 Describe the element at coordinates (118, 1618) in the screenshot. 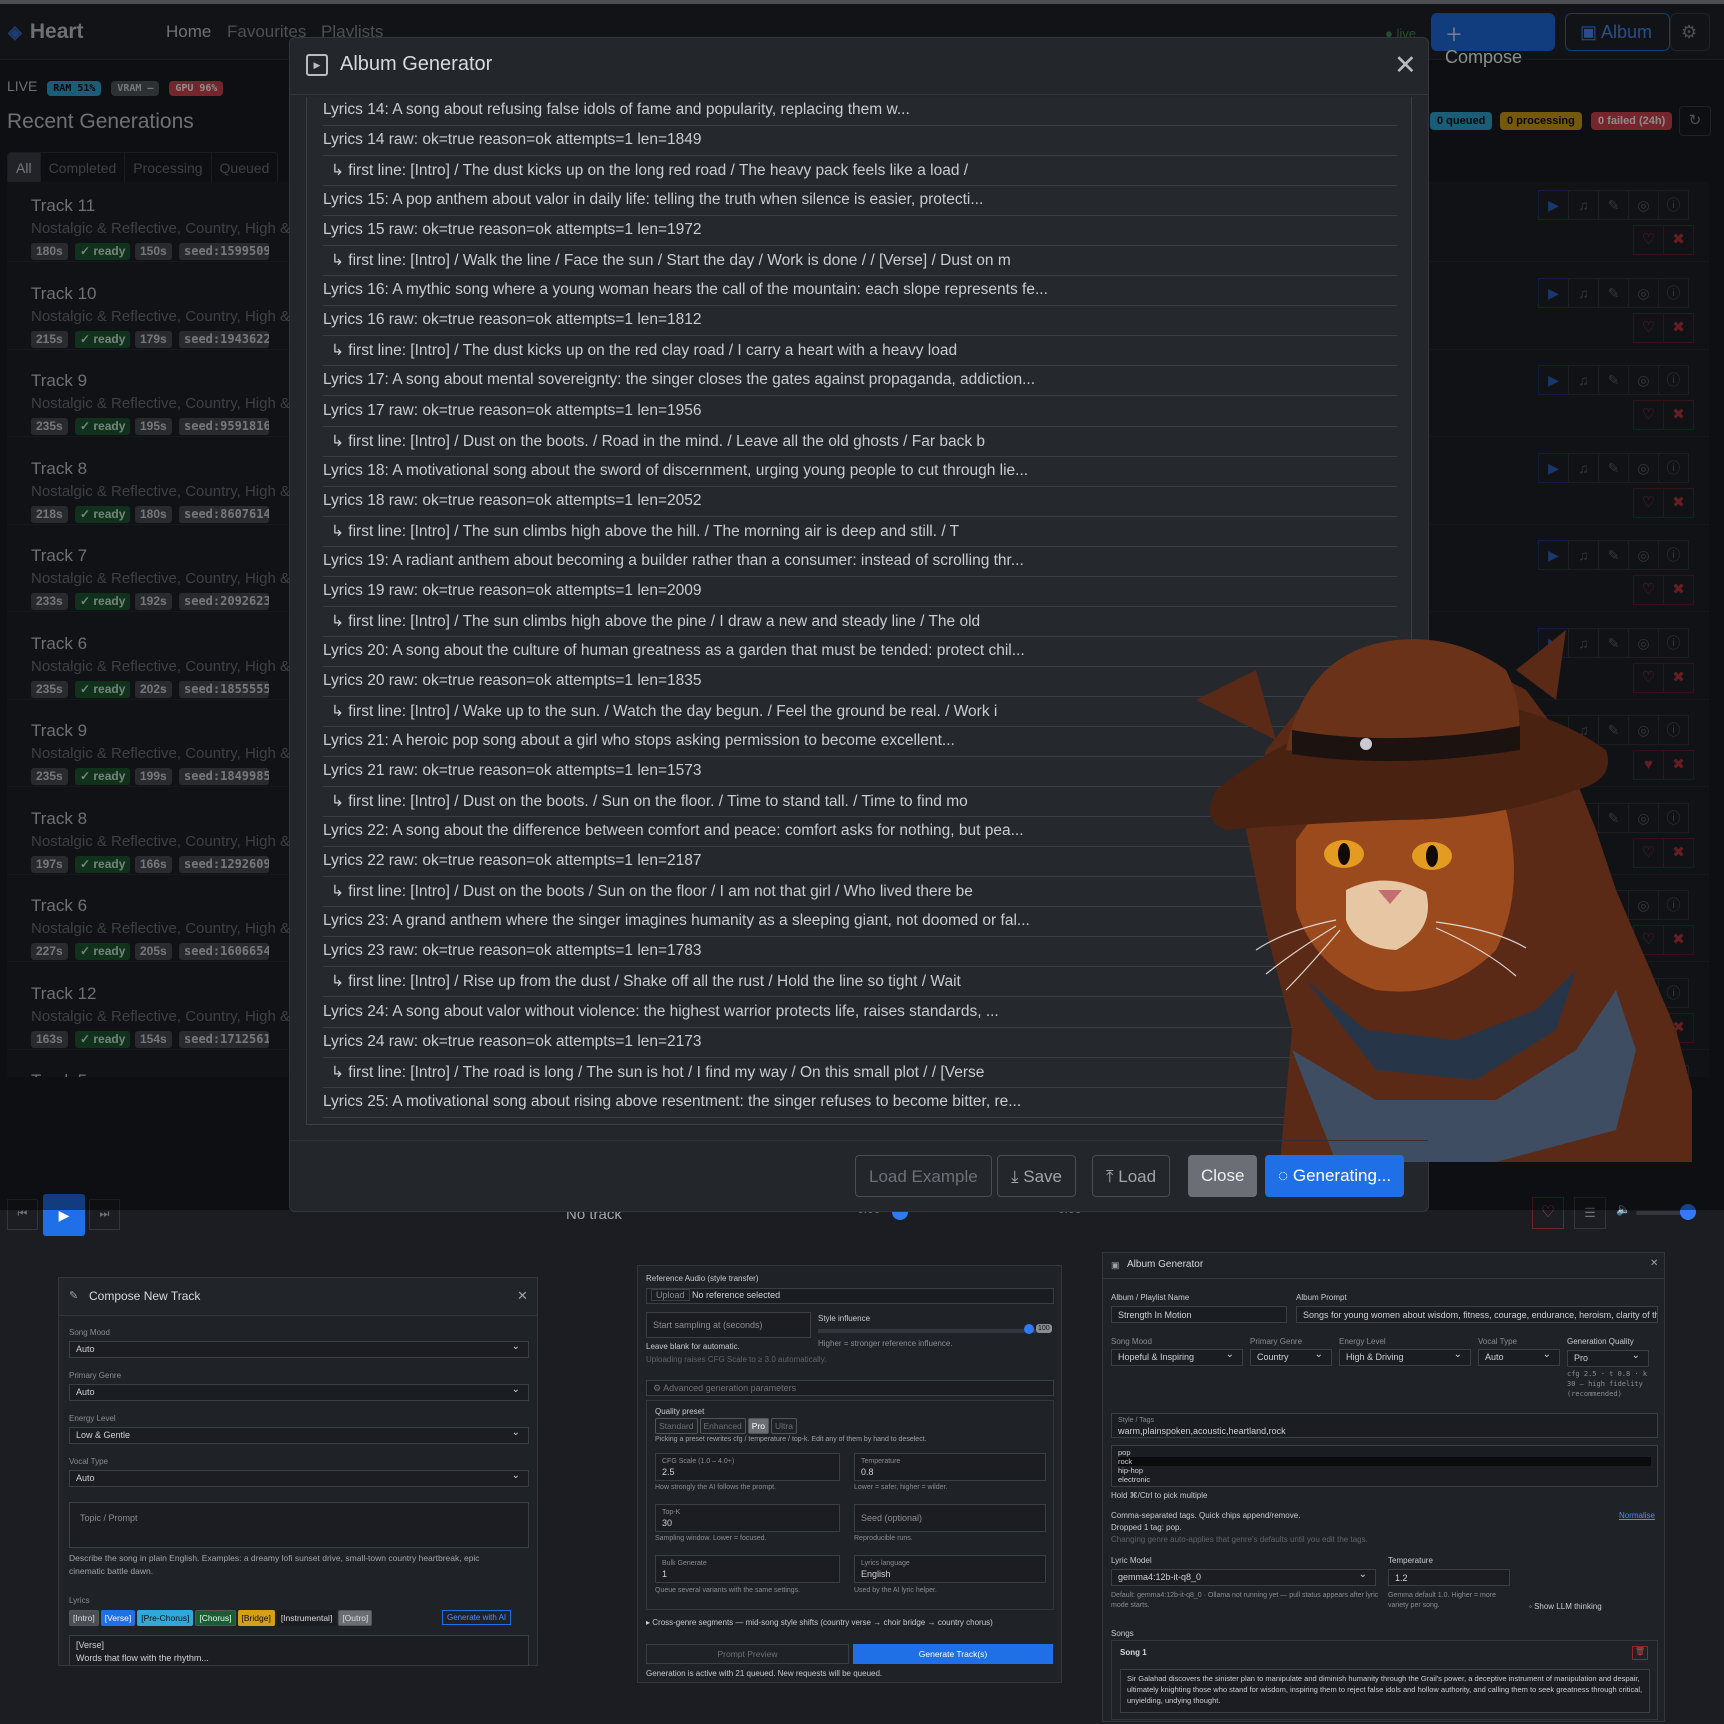

I see `chip-verse: [Verse]` at that location.